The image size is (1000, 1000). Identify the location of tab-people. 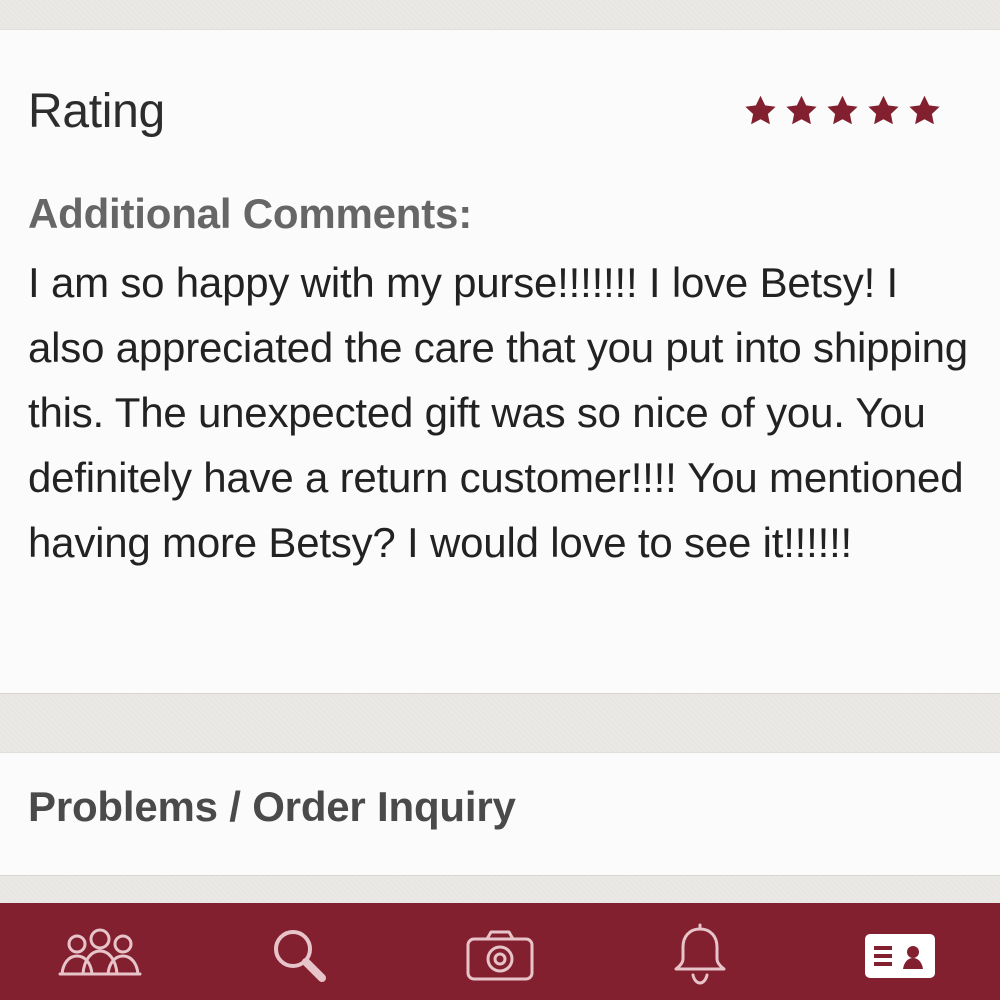
(100, 956).